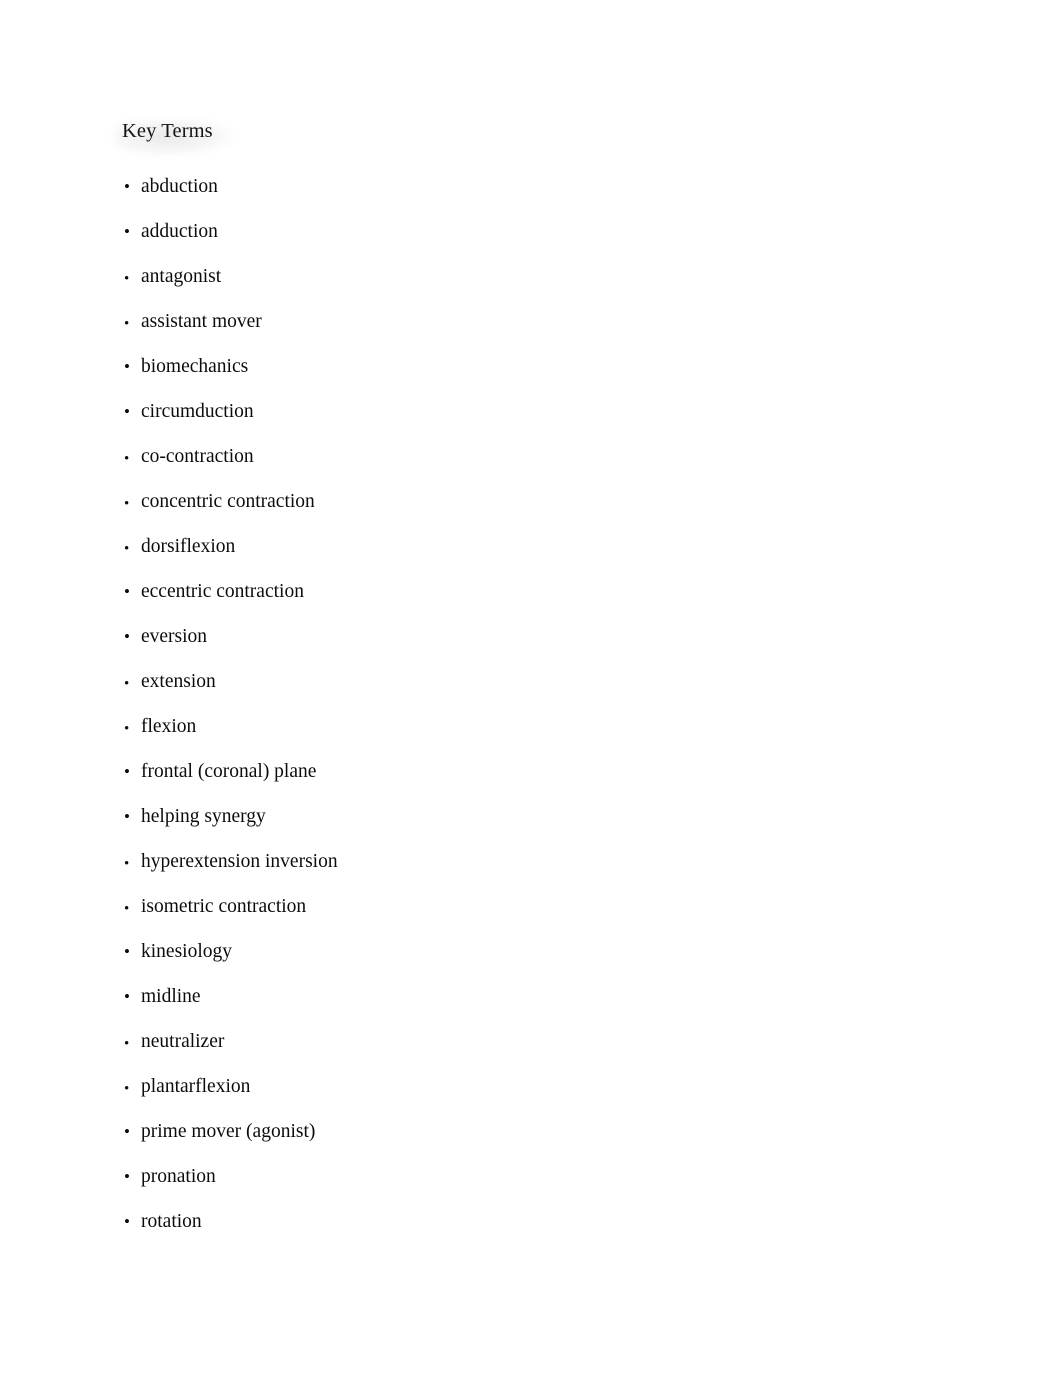 This screenshot has width=1062, height=1377. Describe the element at coordinates (502, 996) in the screenshot. I see `list-item: • midline` at that location.